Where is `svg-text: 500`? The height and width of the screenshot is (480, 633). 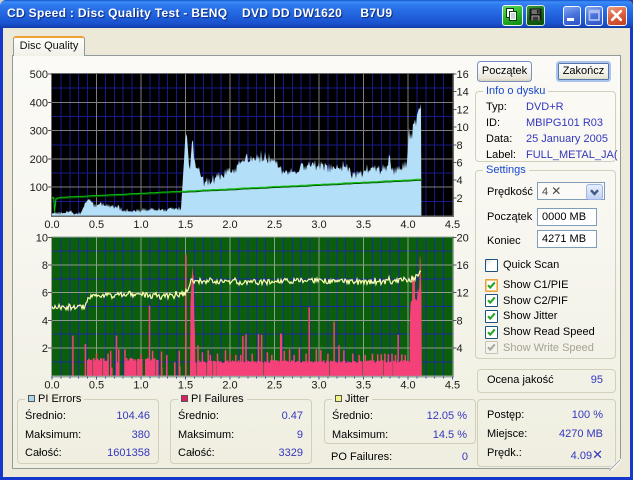
svg-text: 500 is located at coordinates (39, 75).